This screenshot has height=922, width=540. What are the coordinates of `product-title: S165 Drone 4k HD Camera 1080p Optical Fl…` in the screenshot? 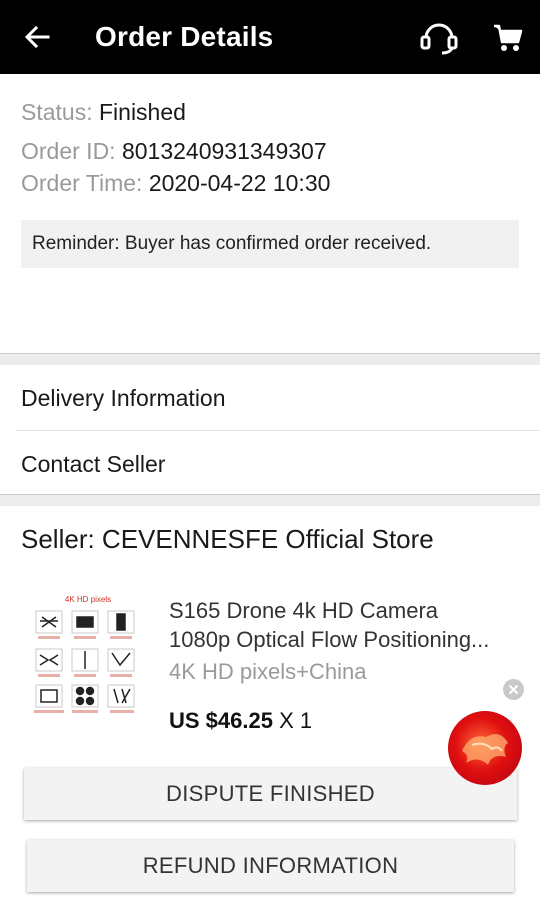 It's located at (341, 625).